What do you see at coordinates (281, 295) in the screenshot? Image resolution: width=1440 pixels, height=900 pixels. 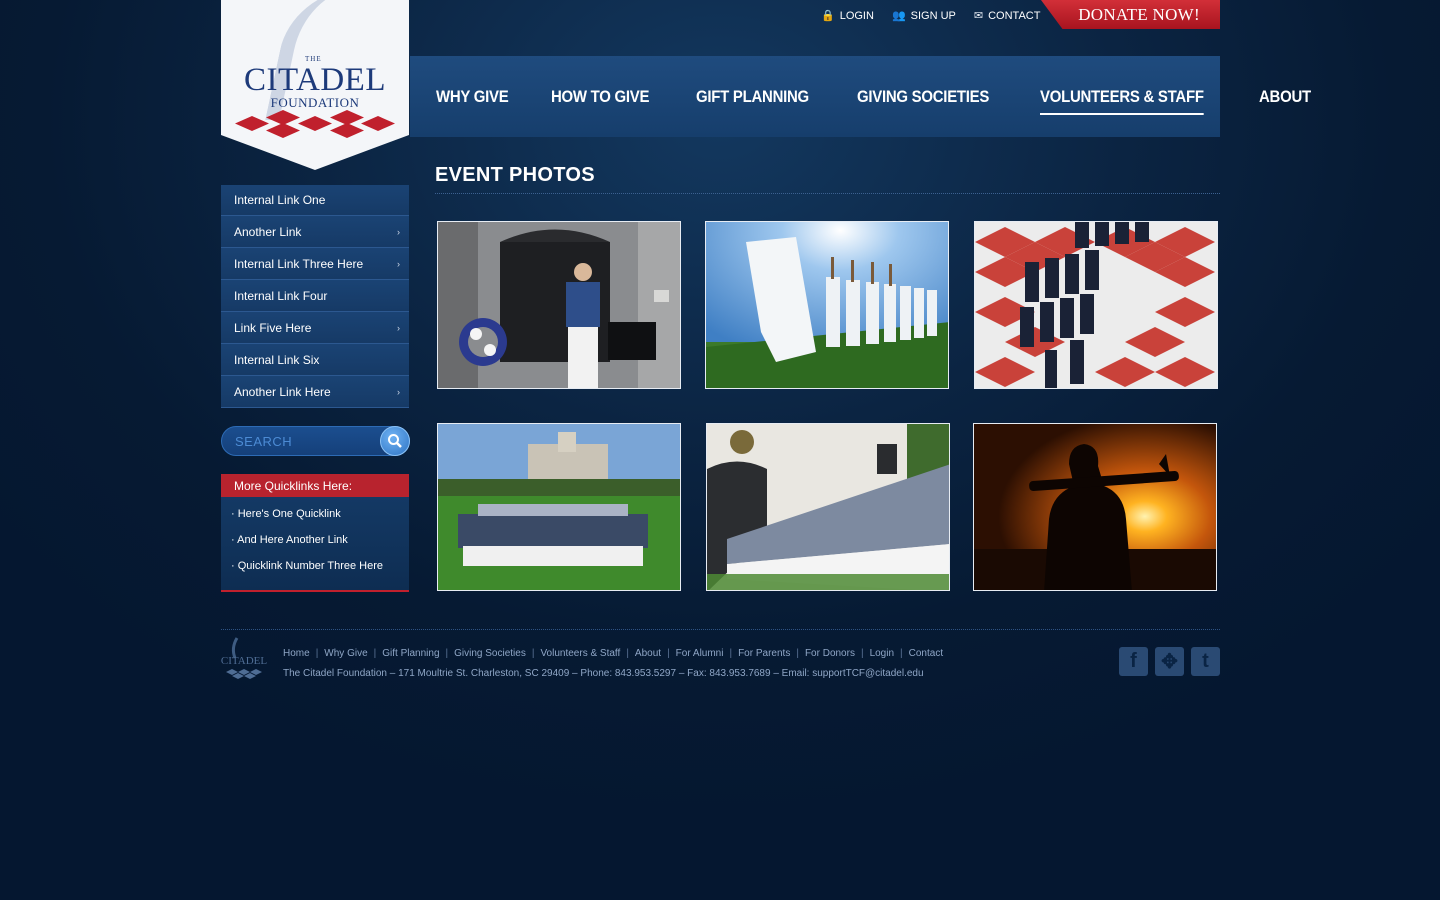 I see `sidebar-item-label: Internal Link Four` at bounding box center [281, 295].